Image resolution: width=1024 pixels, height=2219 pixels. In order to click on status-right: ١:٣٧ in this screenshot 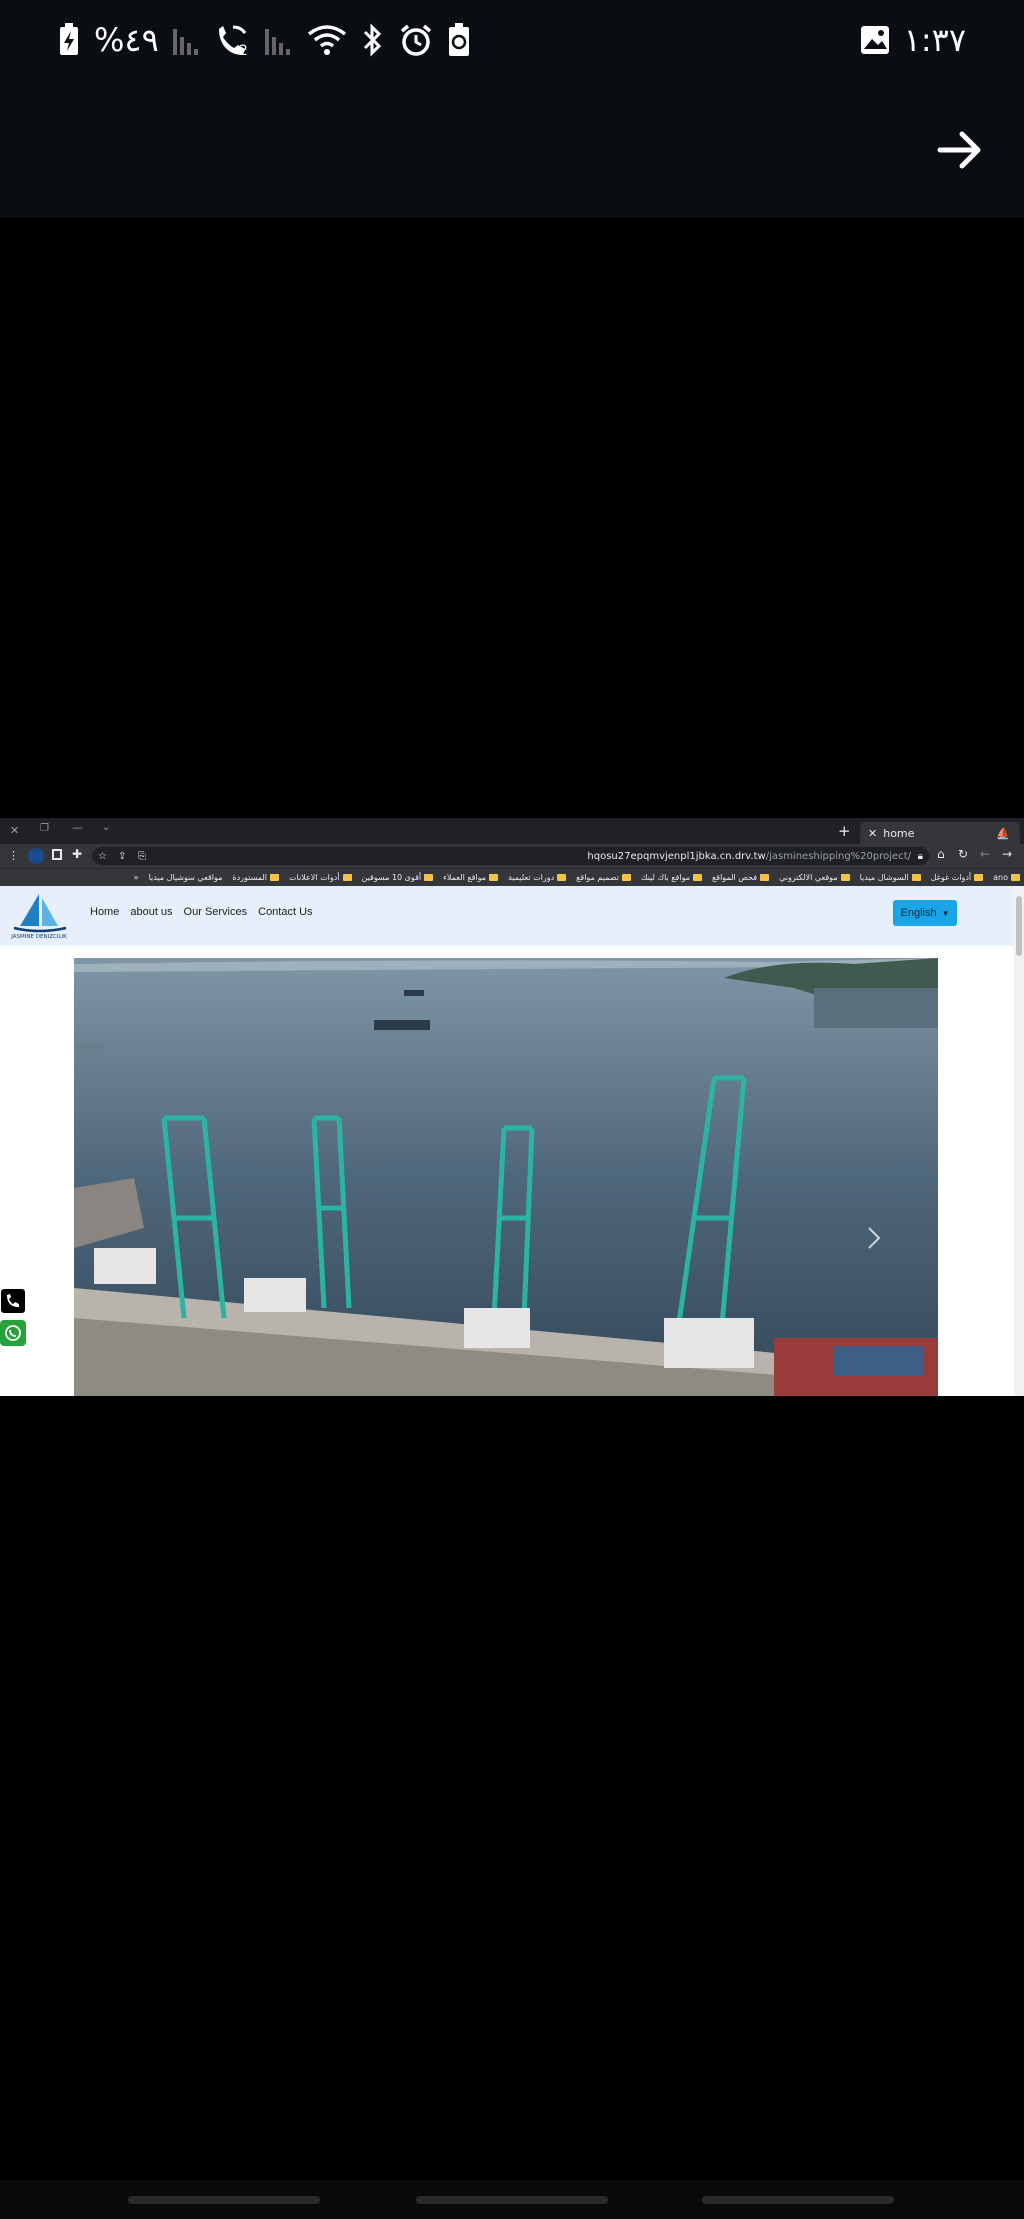, I will do `click(913, 40)`.